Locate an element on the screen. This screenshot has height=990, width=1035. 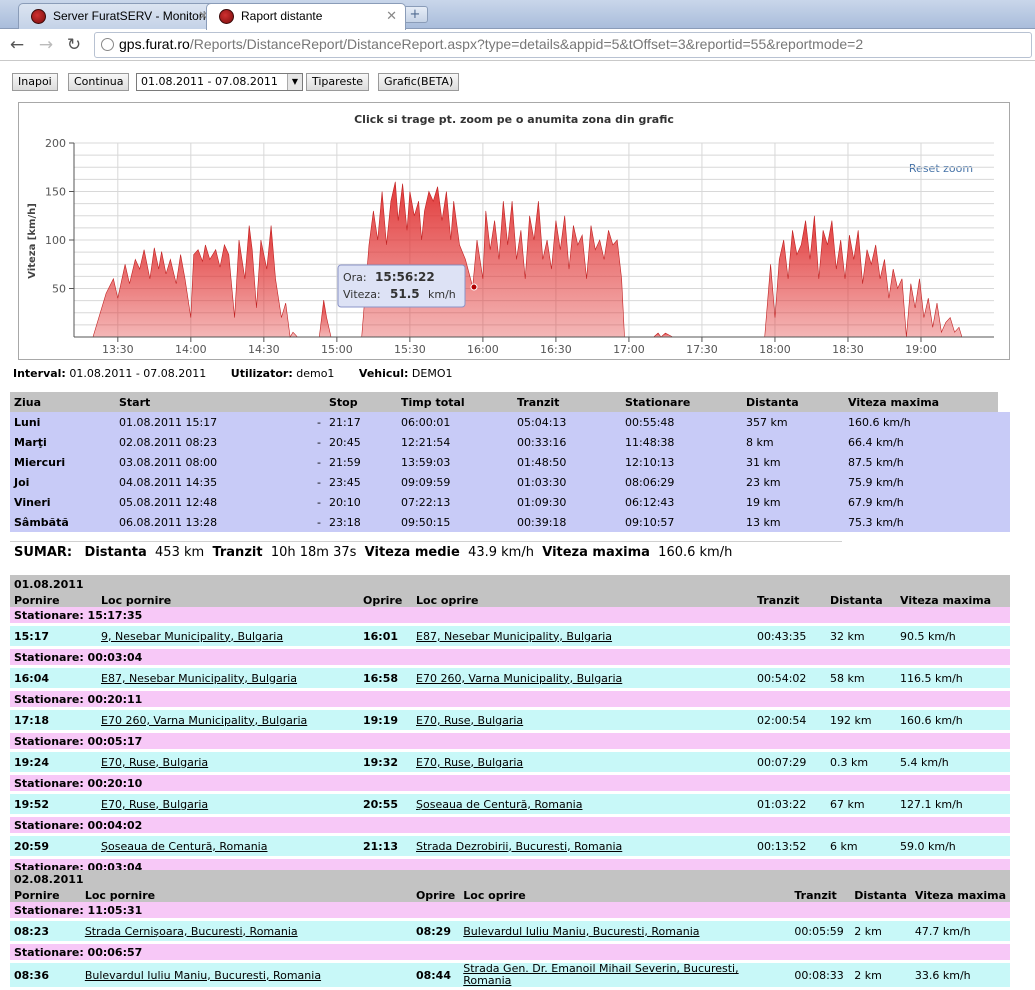
tranzit-cell: 00:08:33 is located at coordinates (820, 975).